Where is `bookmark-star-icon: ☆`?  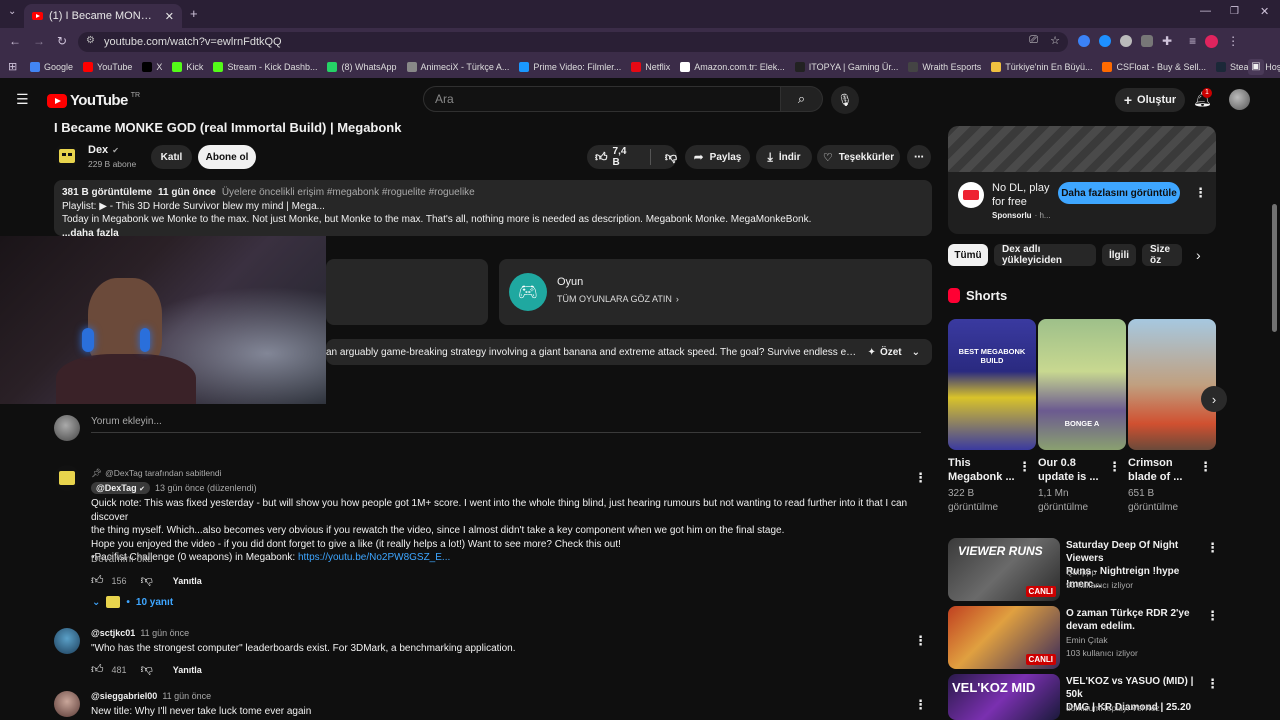
bookmark-star-icon: ☆ is located at coordinates (1055, 40).